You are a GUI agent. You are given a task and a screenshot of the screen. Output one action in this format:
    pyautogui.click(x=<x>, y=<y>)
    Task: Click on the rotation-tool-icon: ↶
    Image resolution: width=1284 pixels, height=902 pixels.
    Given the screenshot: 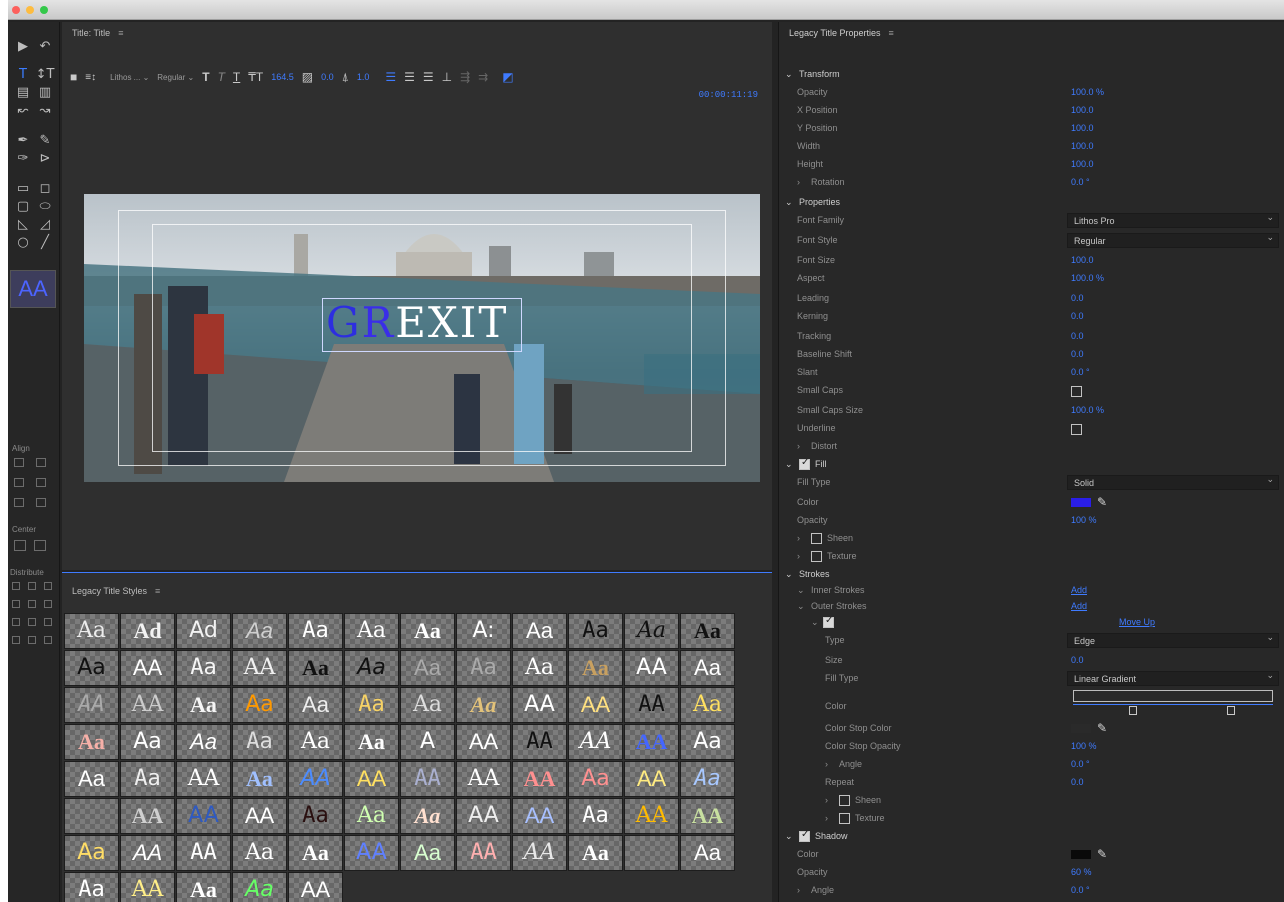 What is the action you would take?
    pyautogui.click(x=45, y=46)
    